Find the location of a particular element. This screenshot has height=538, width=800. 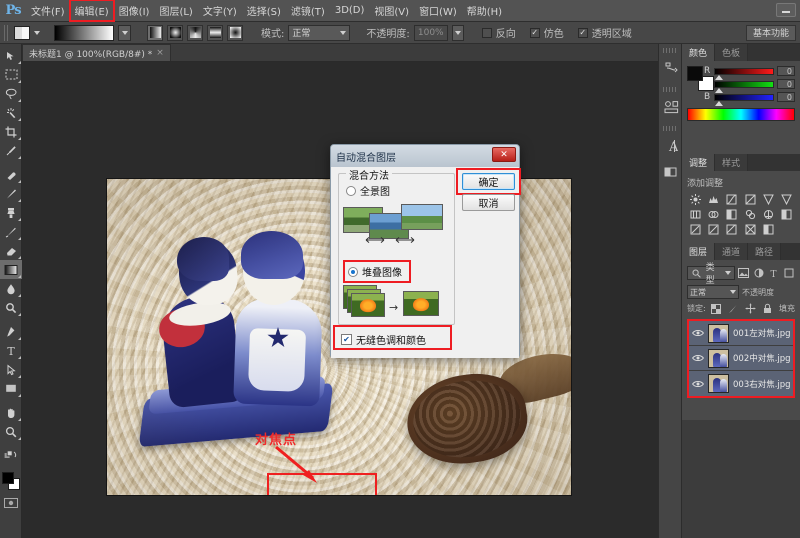

filter-type-icon: T is located at coordinates (774, 273).